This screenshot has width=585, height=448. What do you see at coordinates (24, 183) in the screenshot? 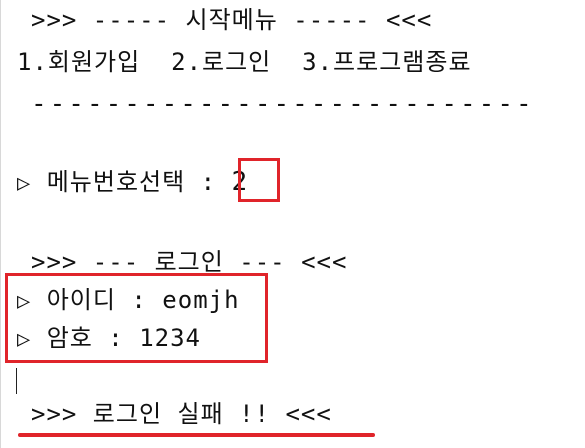
I see `prompt-triangle-icon: ▷` at bounding box center [24, 183].